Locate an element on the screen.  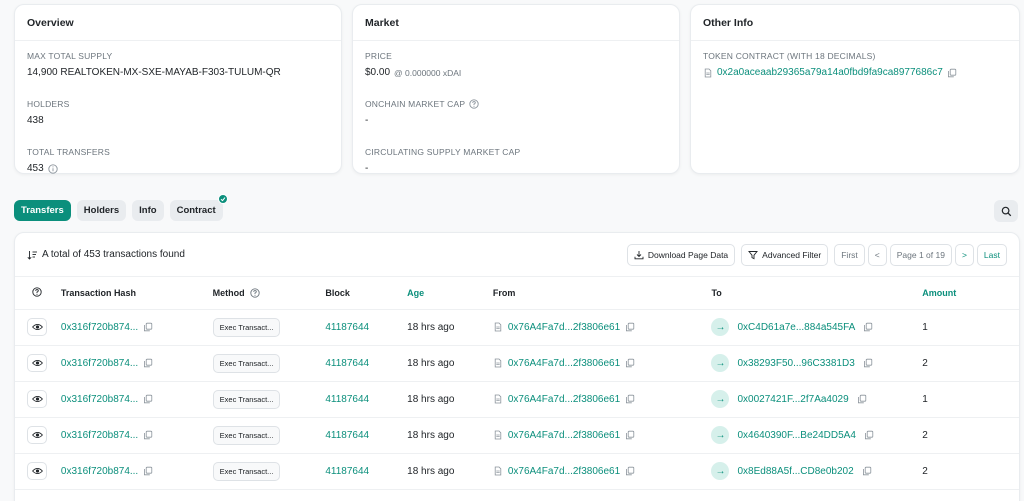
col-age-header: Age is located at coordinates (450, 293).